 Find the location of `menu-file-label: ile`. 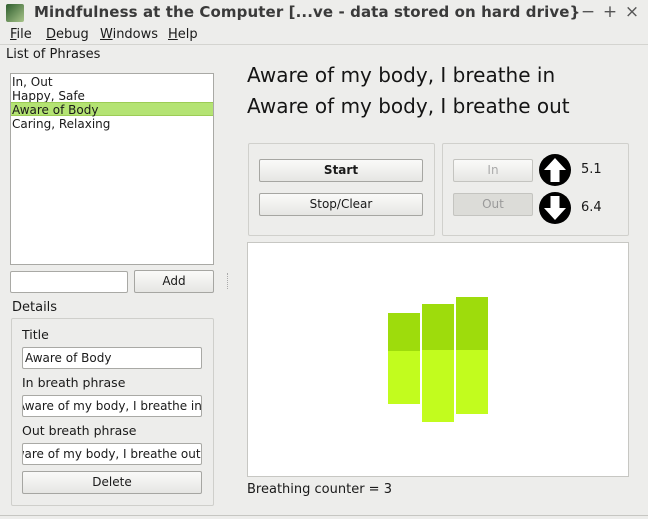

menu-file-label: ile is located at coordinates (24, 34).